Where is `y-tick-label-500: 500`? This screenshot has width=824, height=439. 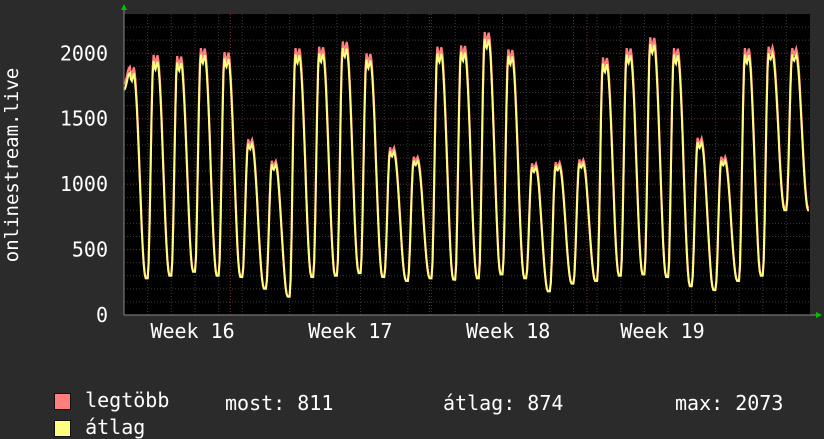 y-tick-label-500: 500 is located at coordinates (90, 250).